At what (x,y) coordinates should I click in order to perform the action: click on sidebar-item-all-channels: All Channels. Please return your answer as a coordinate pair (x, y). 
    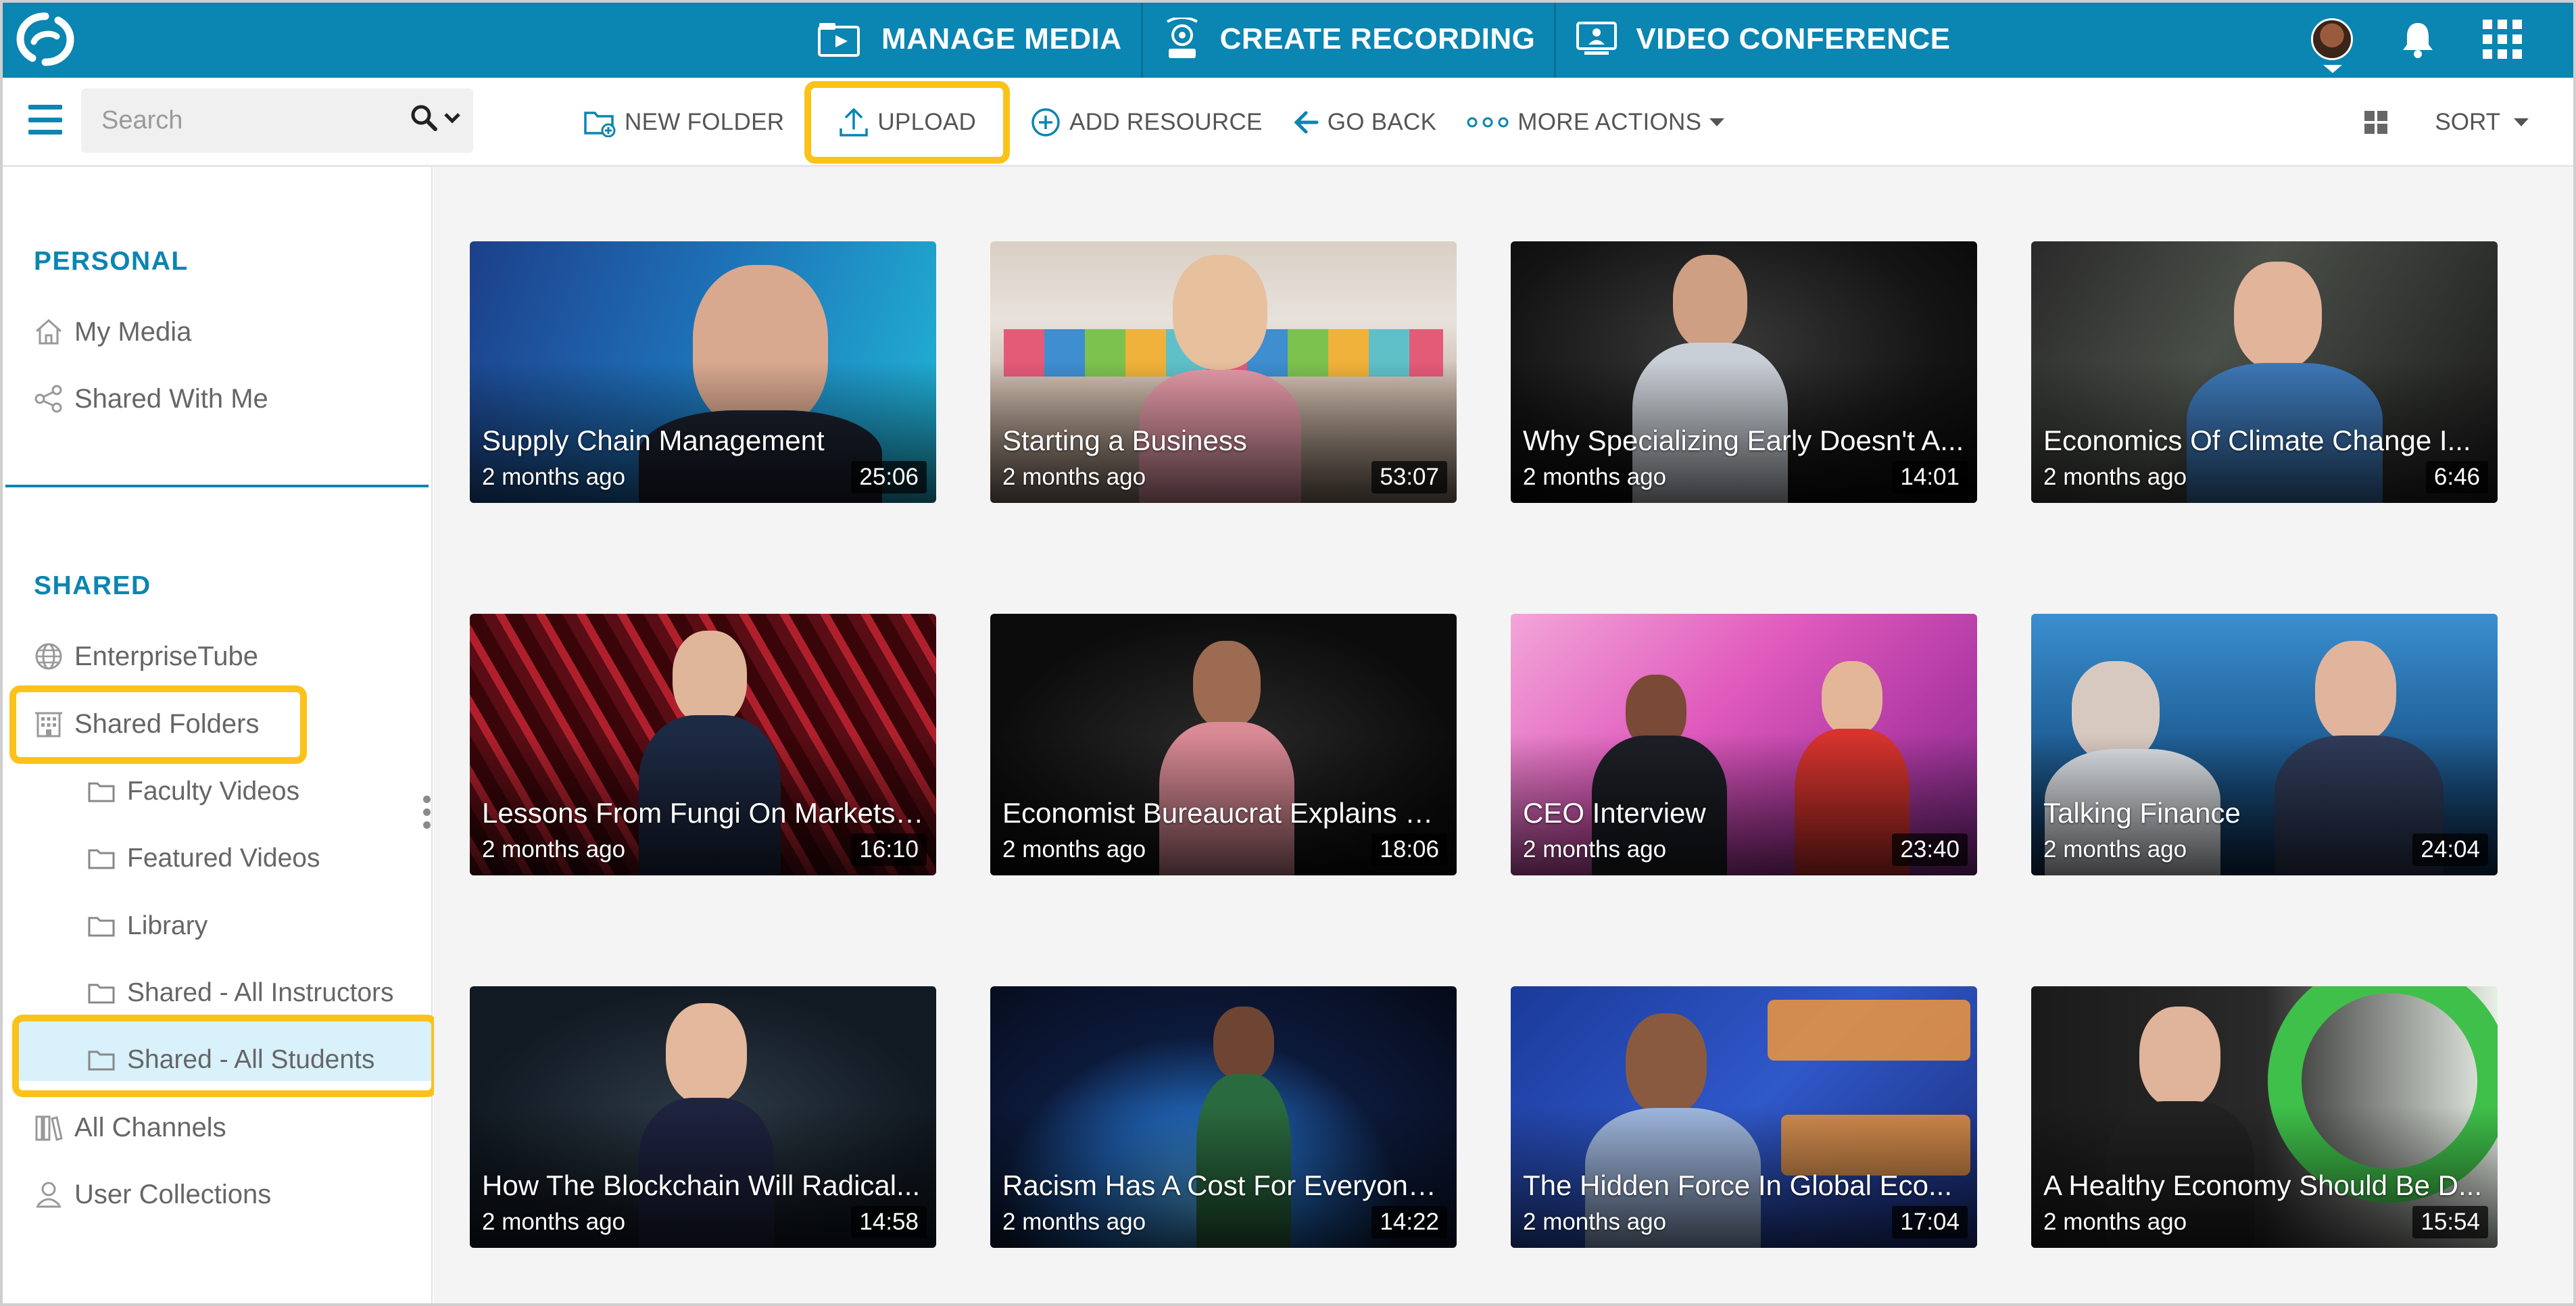
    Looking at the image, I should click on (130, 1127).